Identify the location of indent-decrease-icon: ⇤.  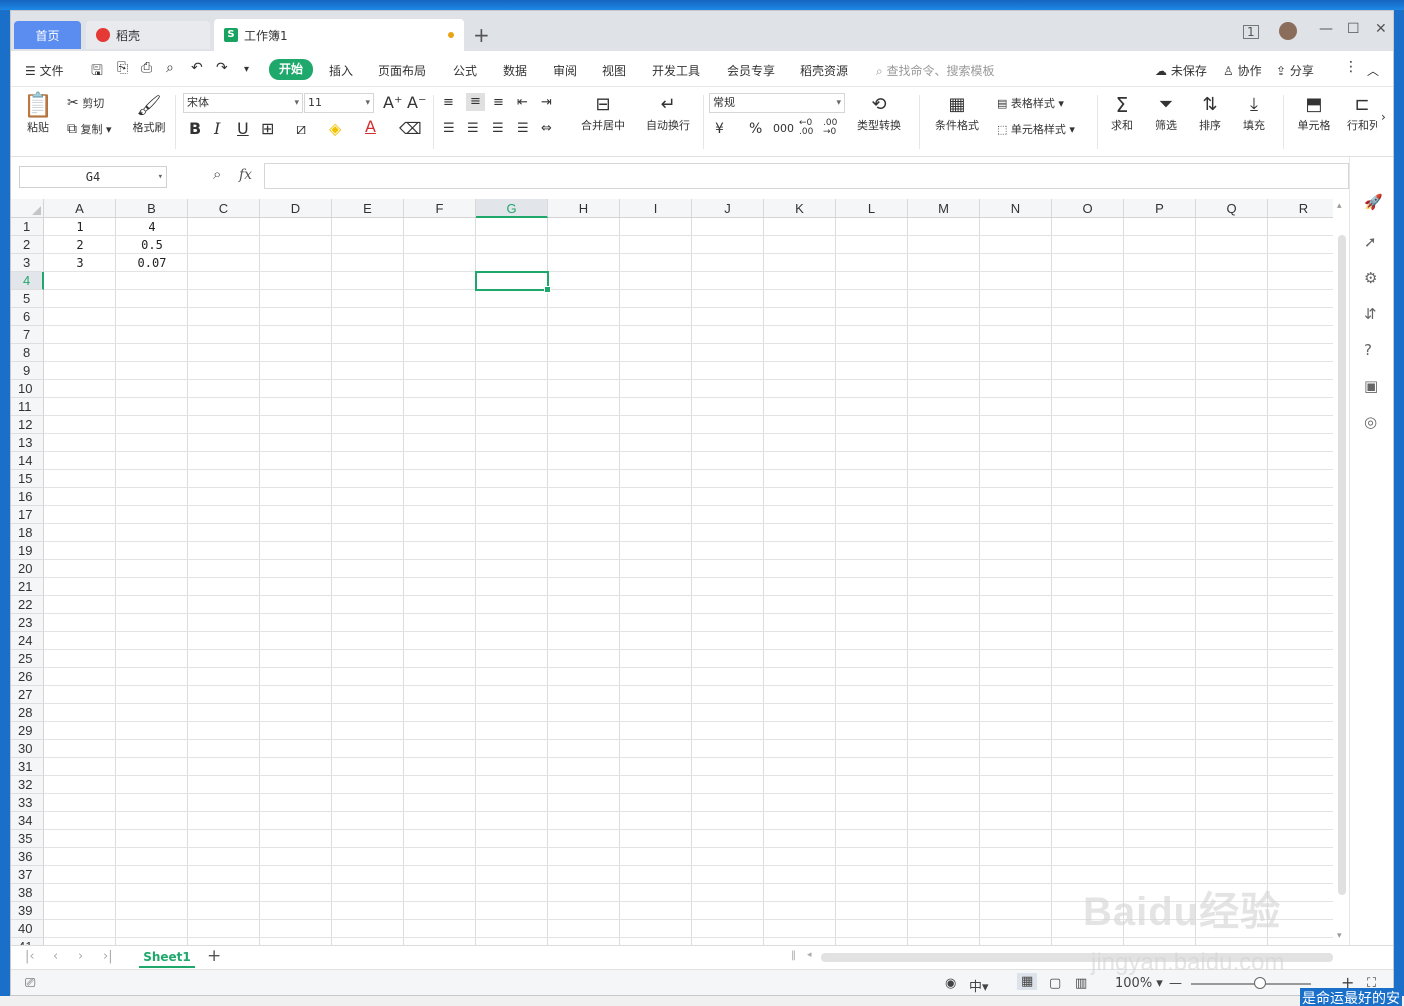
(522, 103).